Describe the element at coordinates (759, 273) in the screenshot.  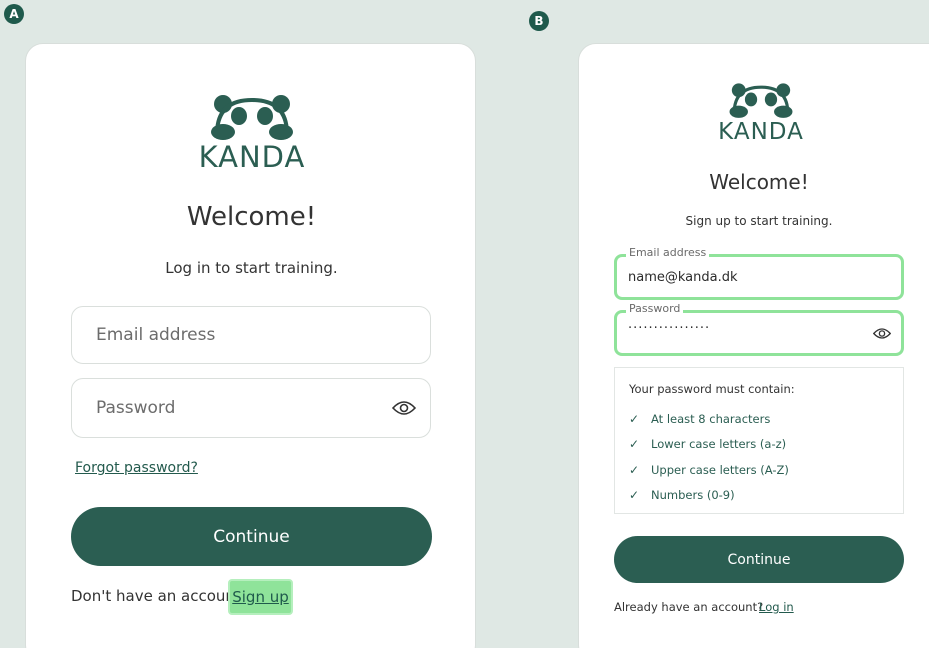
I see `email-field: Email address name@kanda.dk` at that location.